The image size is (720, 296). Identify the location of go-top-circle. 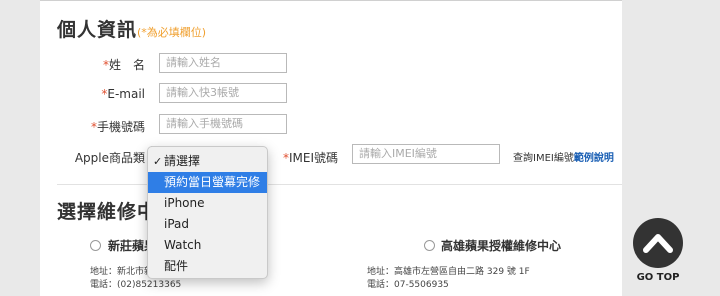
(658, 243).